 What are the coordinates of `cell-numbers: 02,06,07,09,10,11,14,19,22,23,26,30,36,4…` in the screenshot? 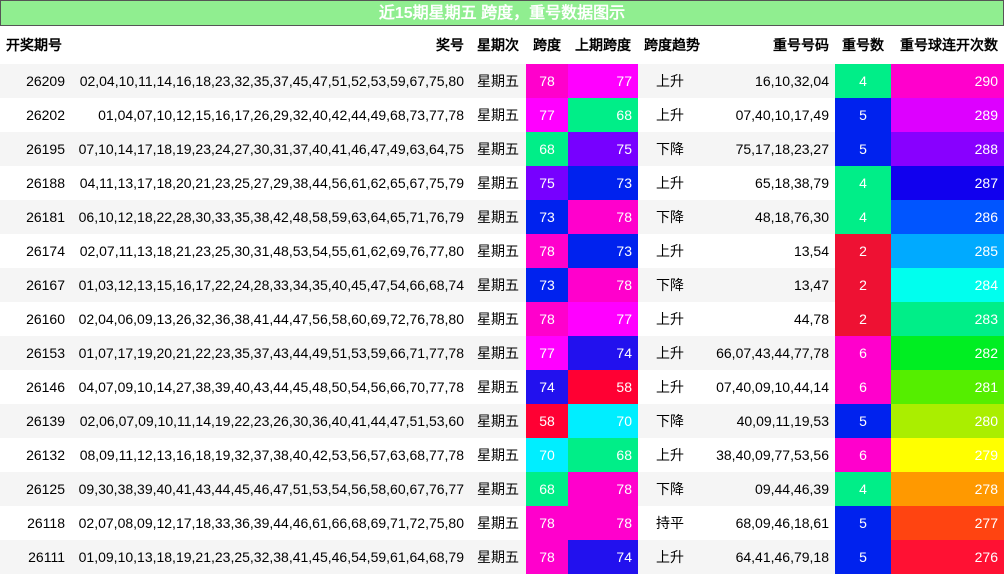 It's located at (270, 421).